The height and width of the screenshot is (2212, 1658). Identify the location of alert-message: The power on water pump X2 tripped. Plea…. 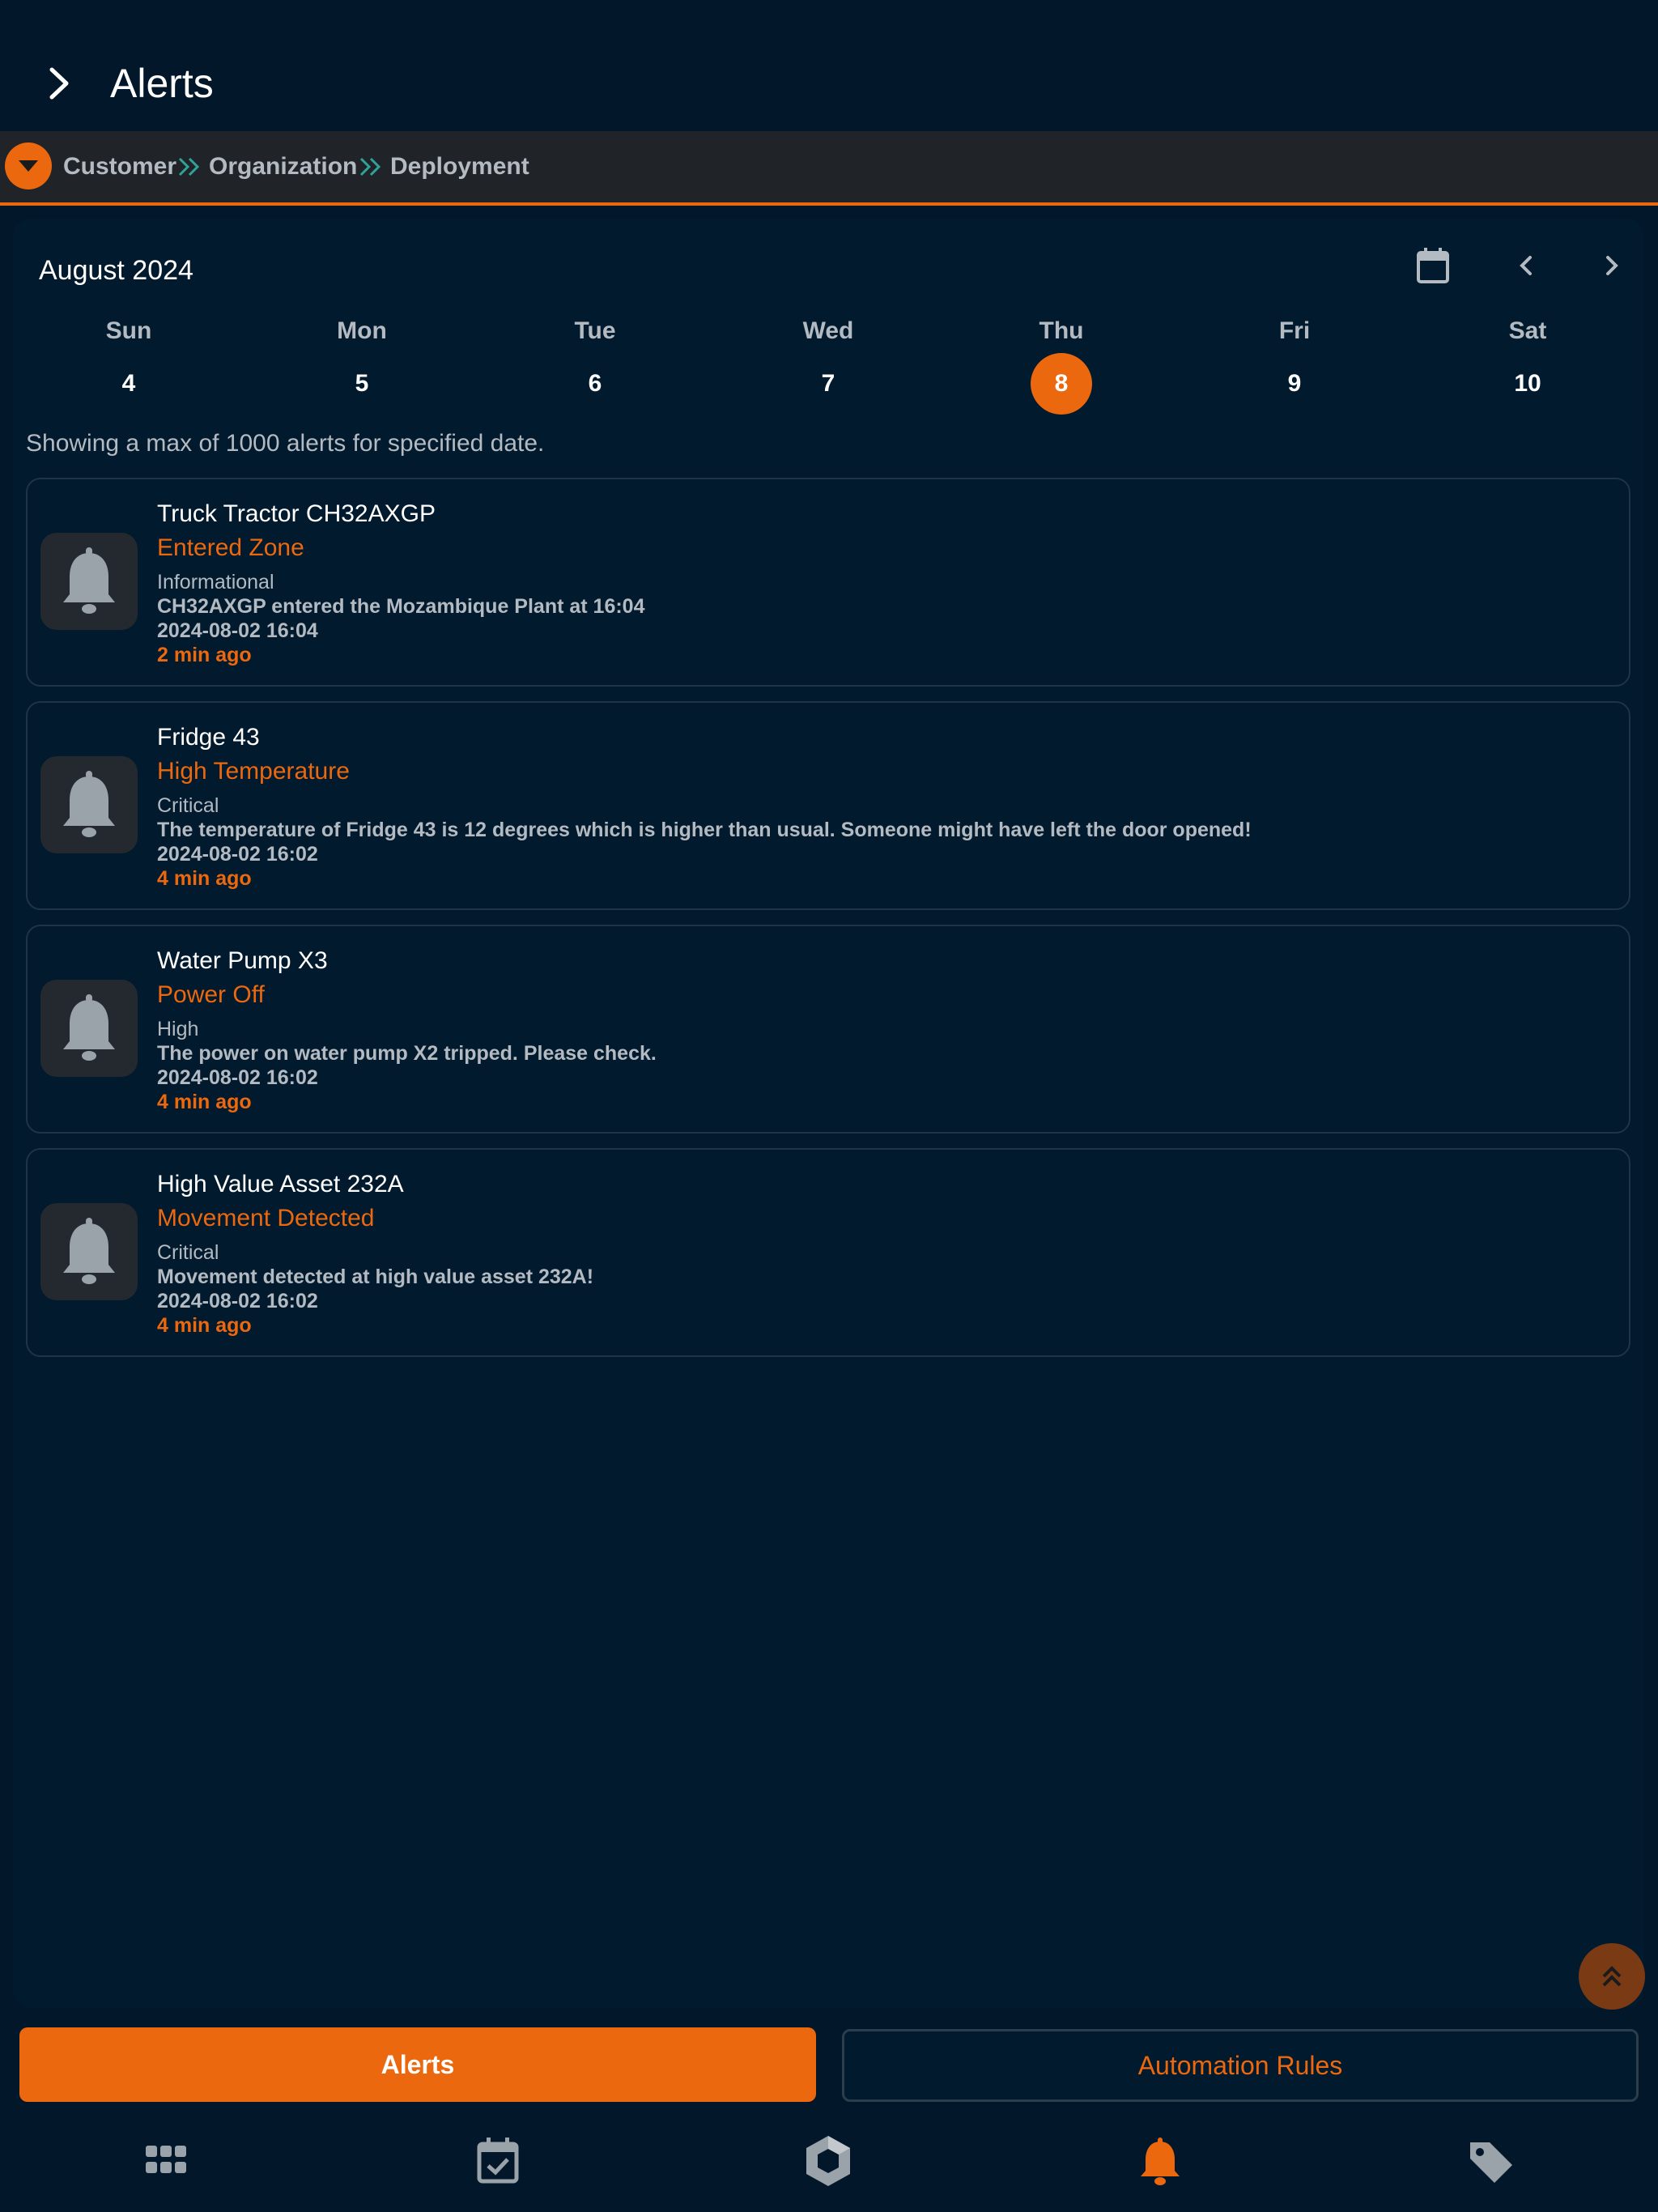
(407, 1053).